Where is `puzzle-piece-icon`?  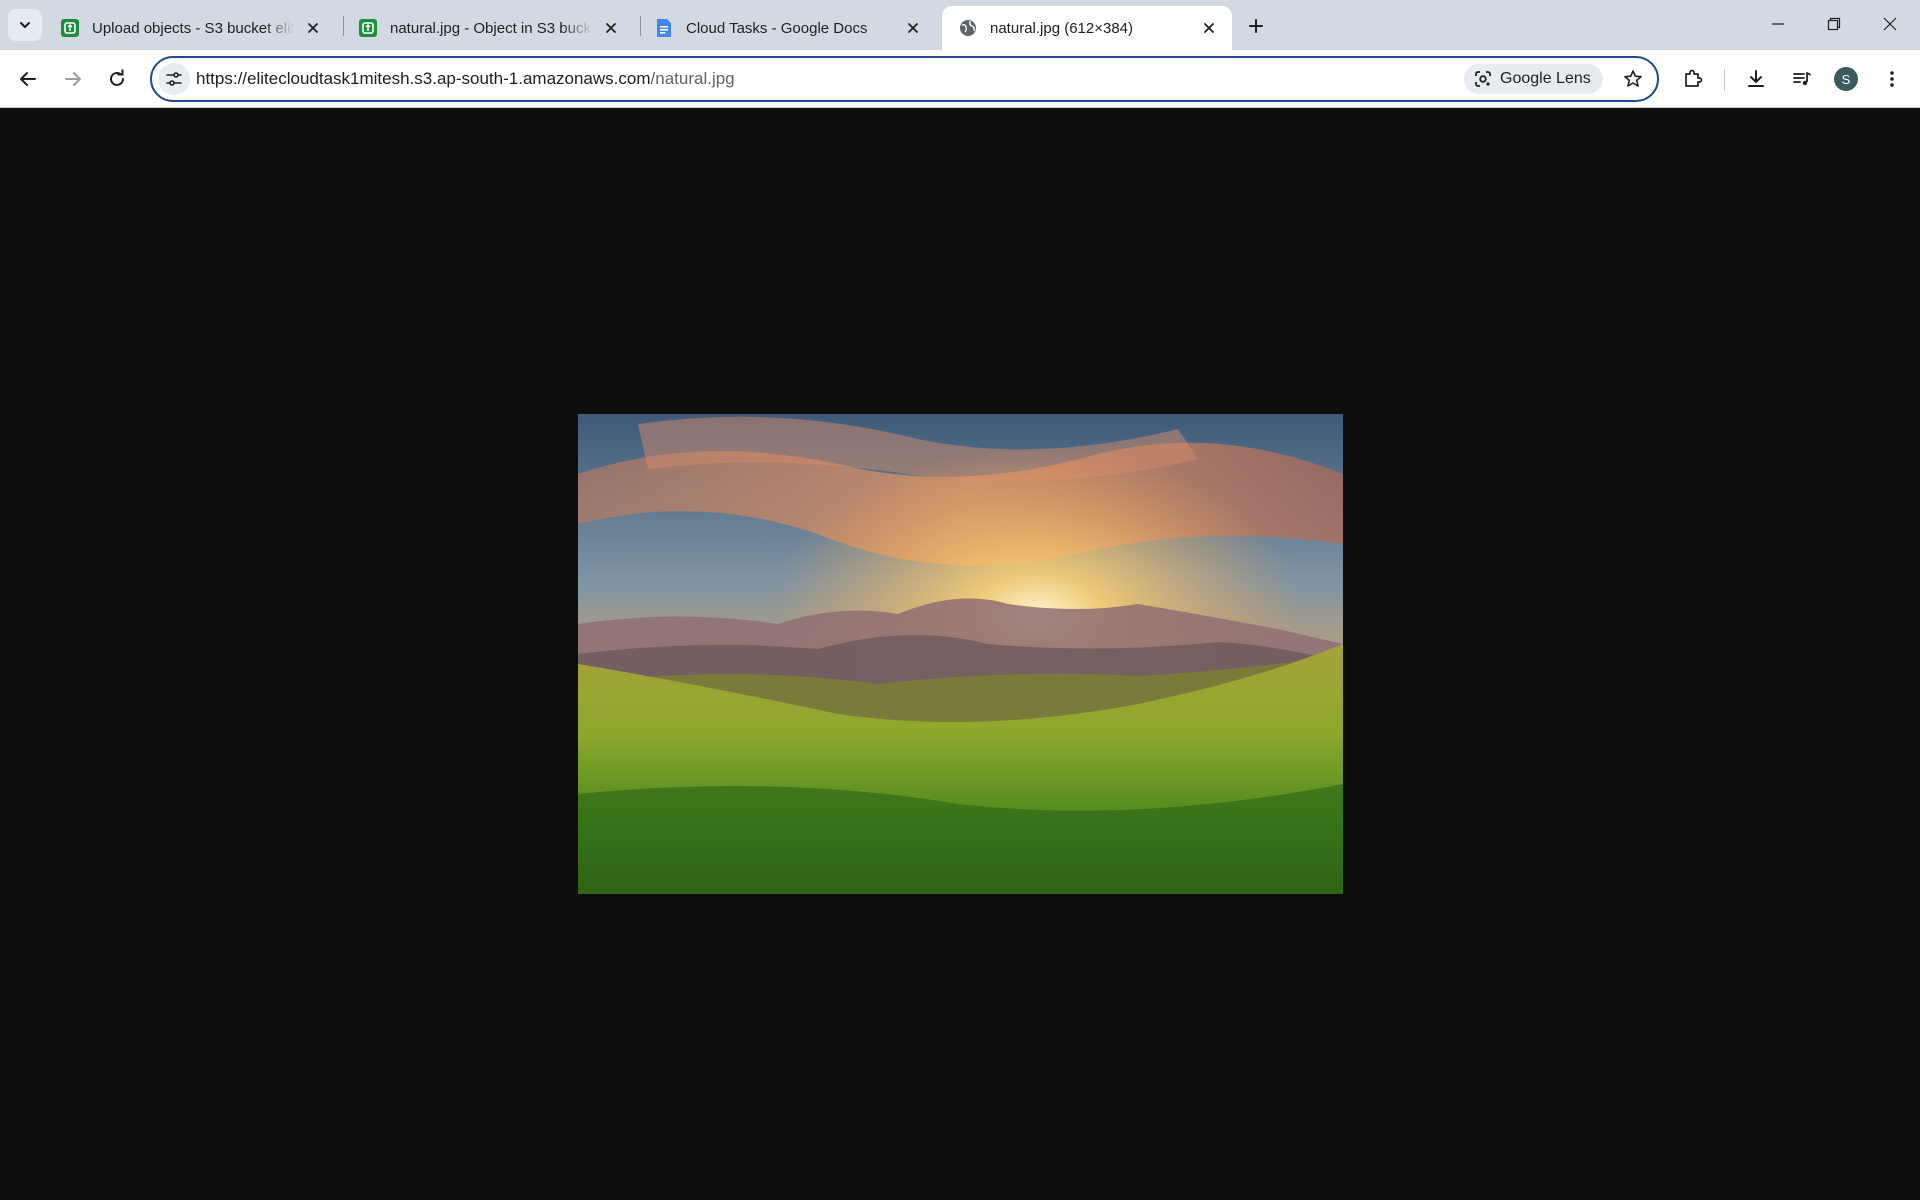
puzzle-piece-icon is located at coordinates (1694, 78).